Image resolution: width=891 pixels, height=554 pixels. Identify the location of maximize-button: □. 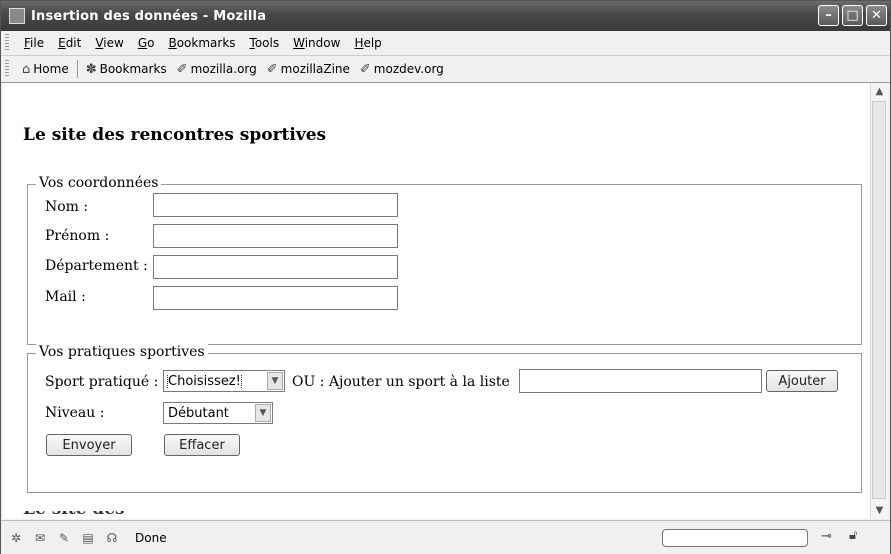
(852, 15).